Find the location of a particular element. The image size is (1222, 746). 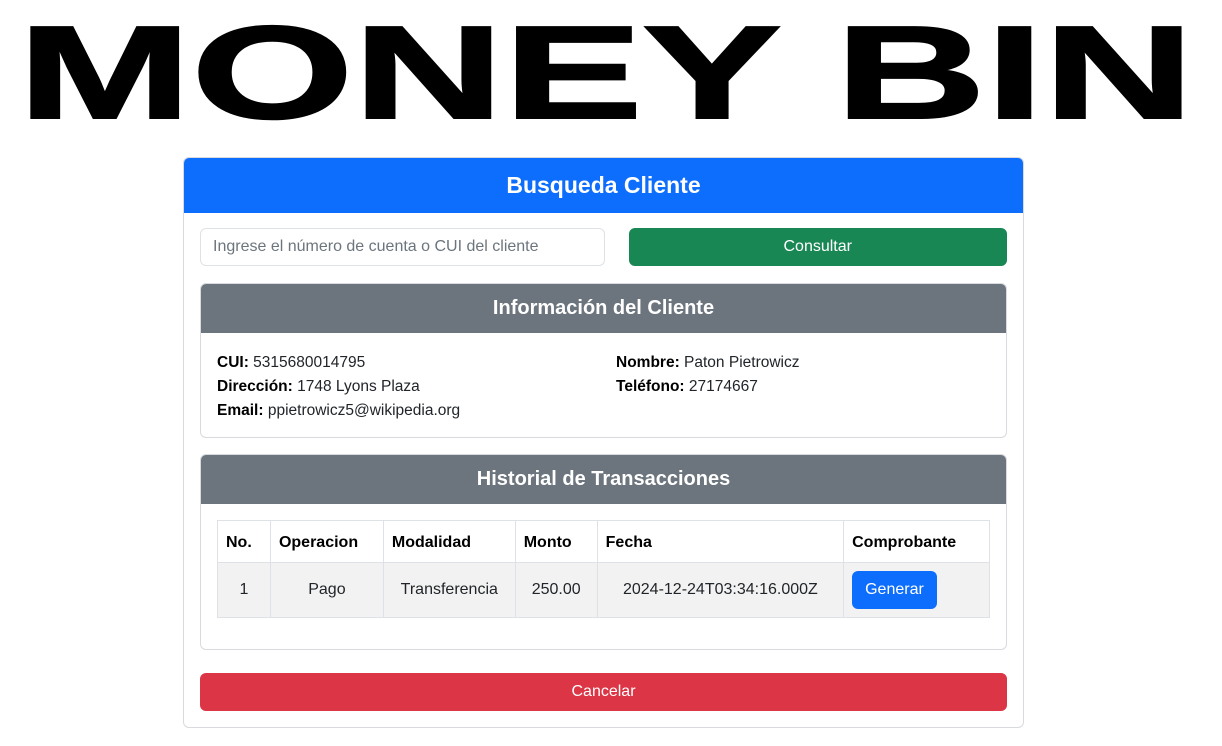

cell-fecha: 2024-12-24T03:34:16.000Z is located at coordinates (720, 590).